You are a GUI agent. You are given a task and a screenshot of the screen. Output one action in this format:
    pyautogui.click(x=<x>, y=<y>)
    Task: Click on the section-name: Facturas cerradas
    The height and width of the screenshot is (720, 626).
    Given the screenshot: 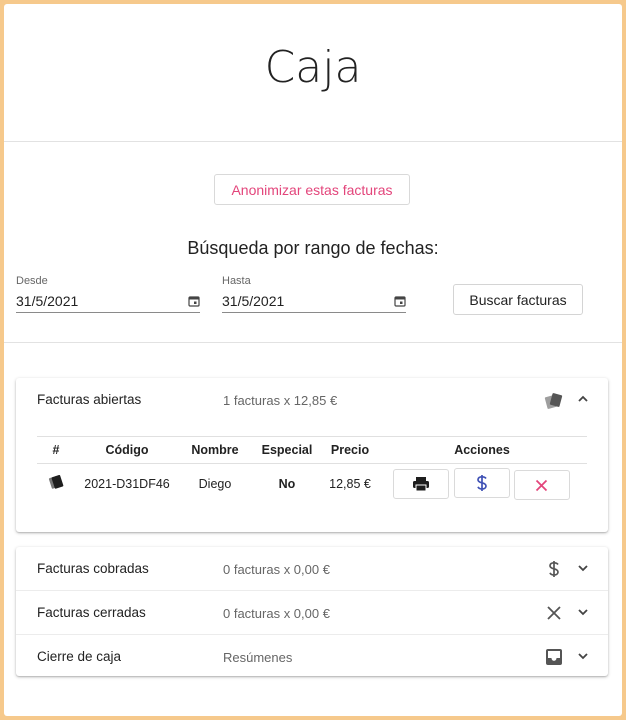 What is the action you would take?
    pyautogui.click(x=91, y=612)
    